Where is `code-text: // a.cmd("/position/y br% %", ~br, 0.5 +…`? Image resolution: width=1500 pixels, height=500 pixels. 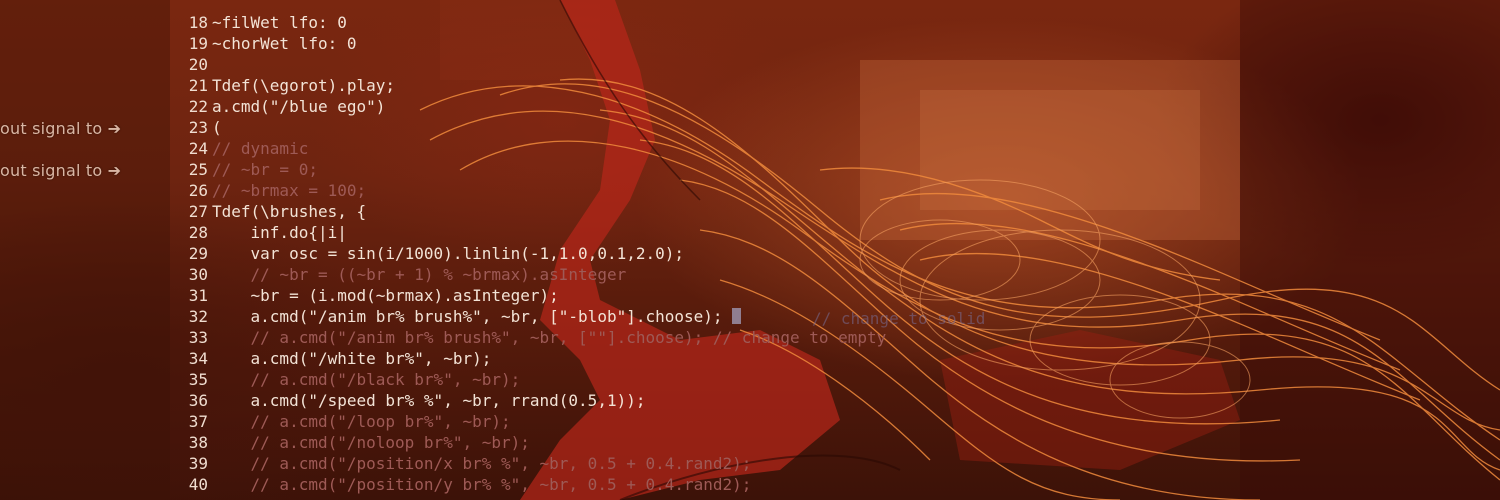 code-text: // a.cmd("/position/y br% %", ~br, 0.5 +… is located at coordinates (482, 484).